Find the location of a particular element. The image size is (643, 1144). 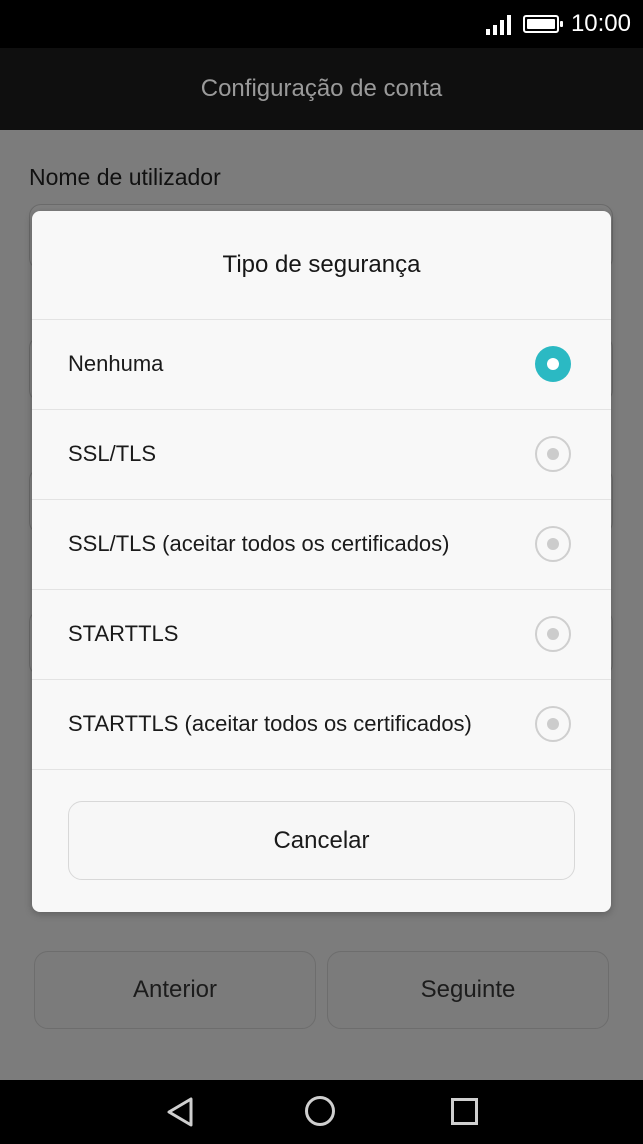

cancel-button: Cancelar is located at coordinates (321, 840).